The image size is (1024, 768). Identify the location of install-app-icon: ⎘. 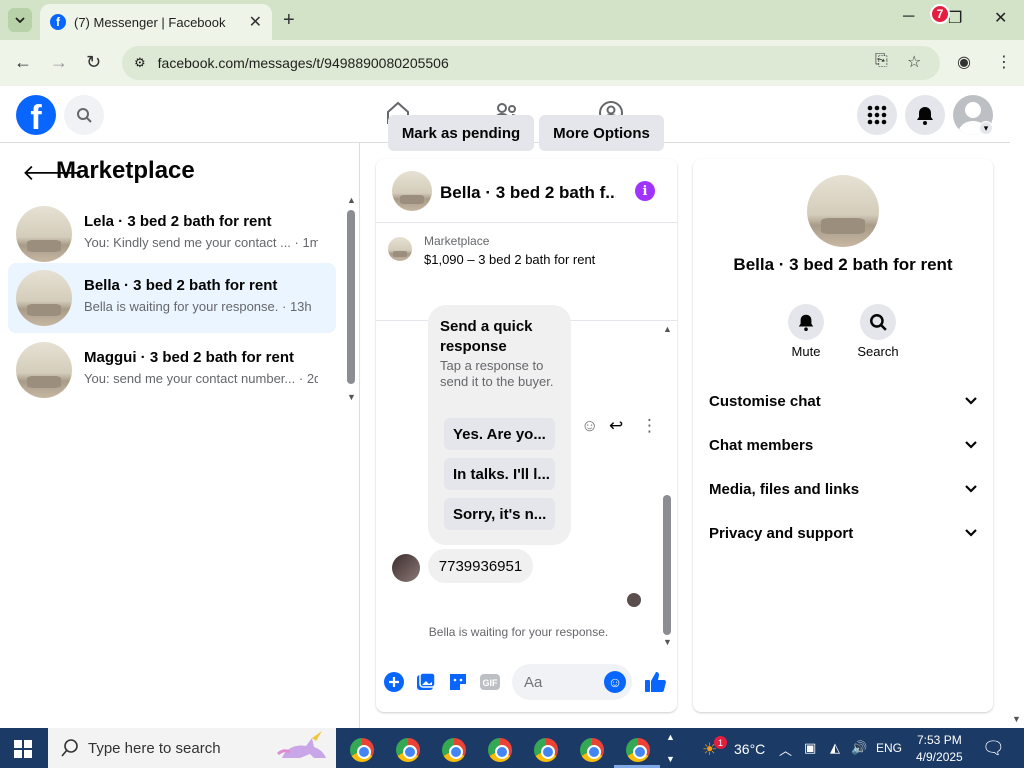
(881, 61).